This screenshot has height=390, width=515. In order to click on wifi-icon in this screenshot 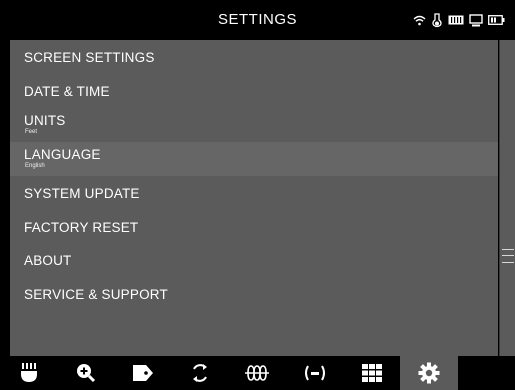, I will do `click(419, 20)`.